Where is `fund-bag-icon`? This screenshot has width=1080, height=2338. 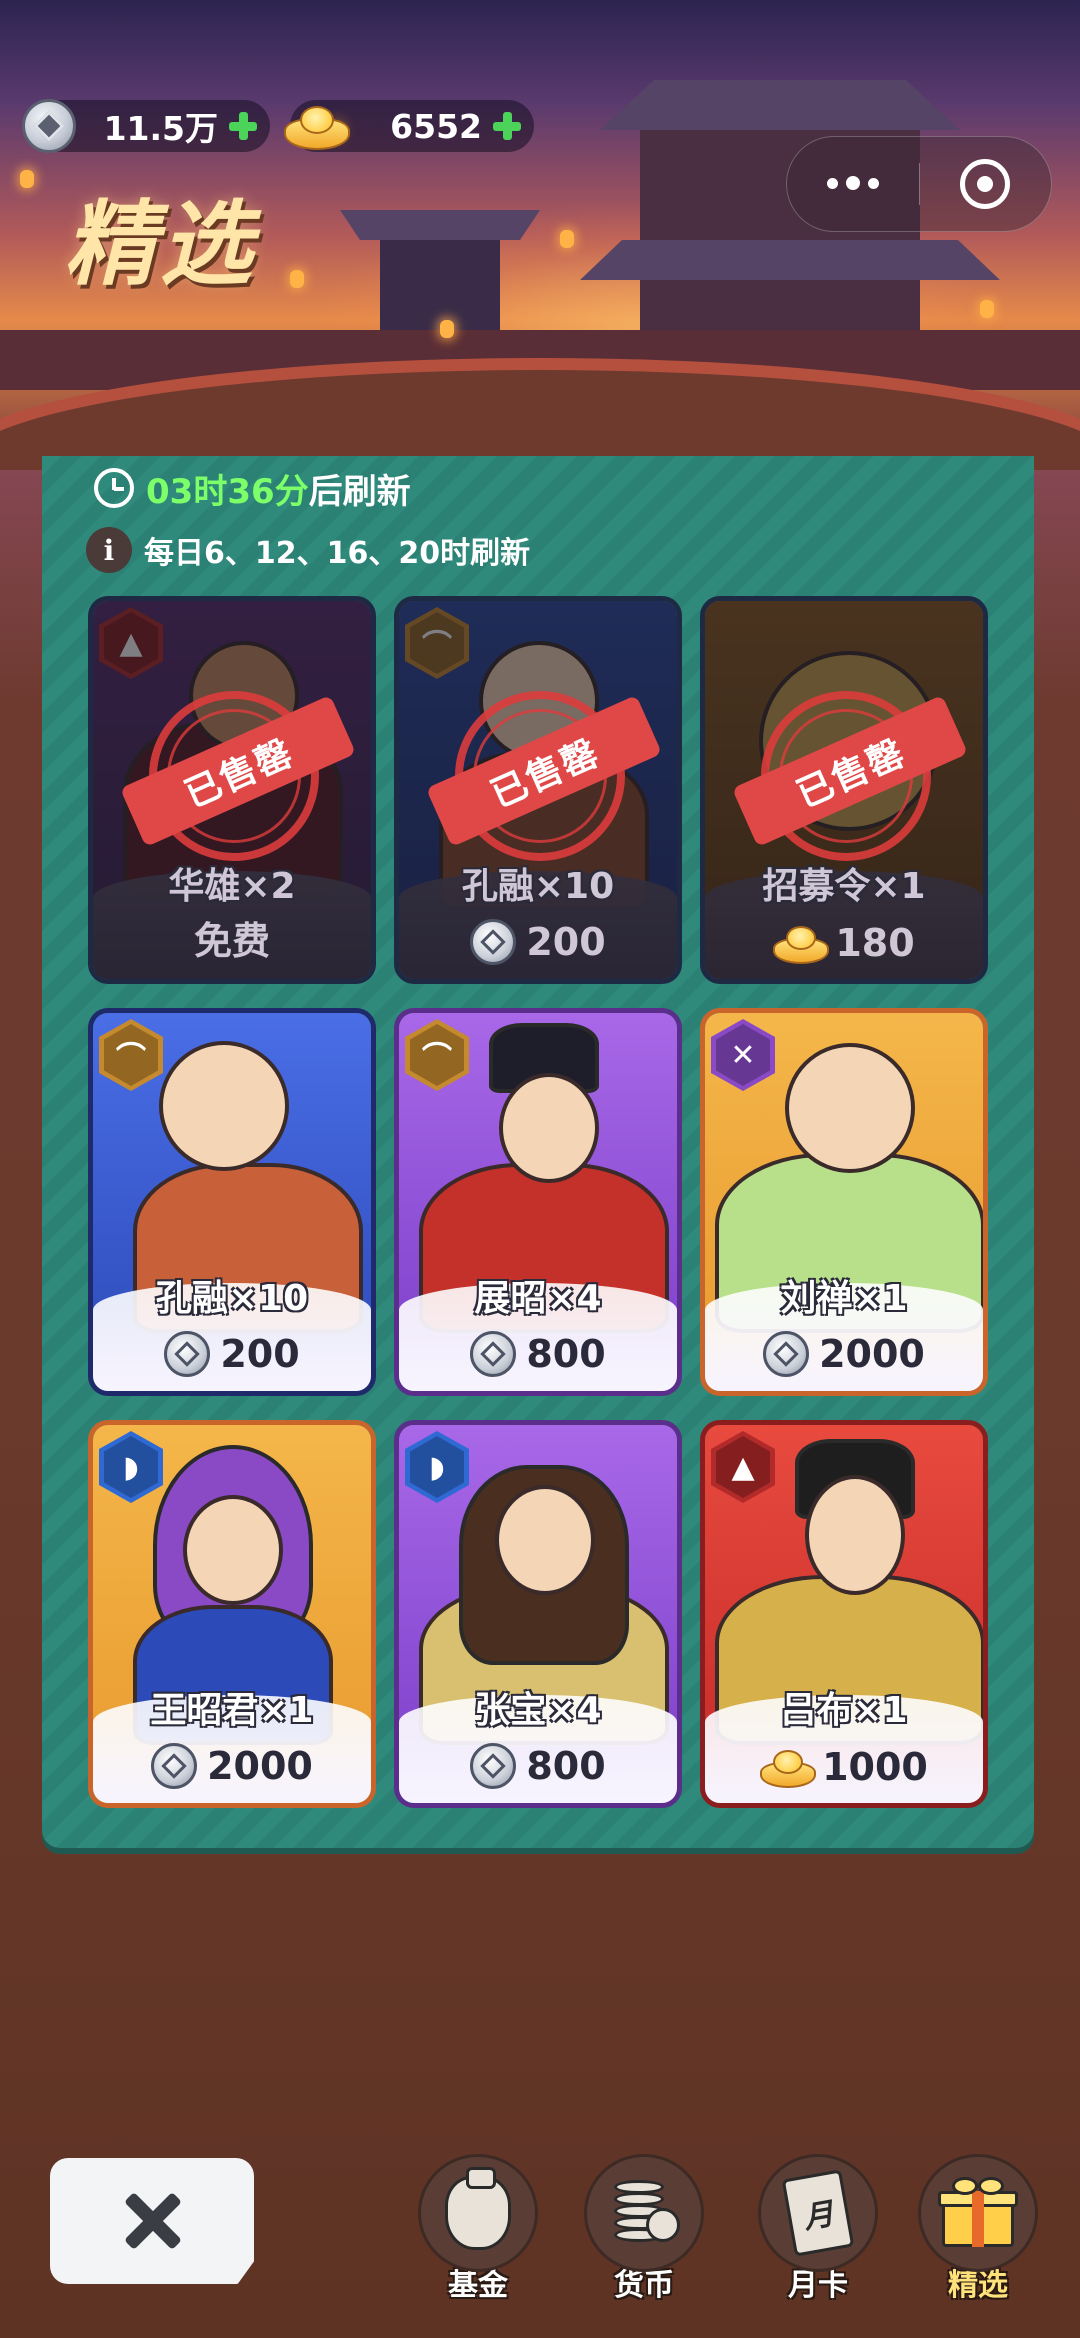 fund-bag-icon is located at coordinates (478, 2208).